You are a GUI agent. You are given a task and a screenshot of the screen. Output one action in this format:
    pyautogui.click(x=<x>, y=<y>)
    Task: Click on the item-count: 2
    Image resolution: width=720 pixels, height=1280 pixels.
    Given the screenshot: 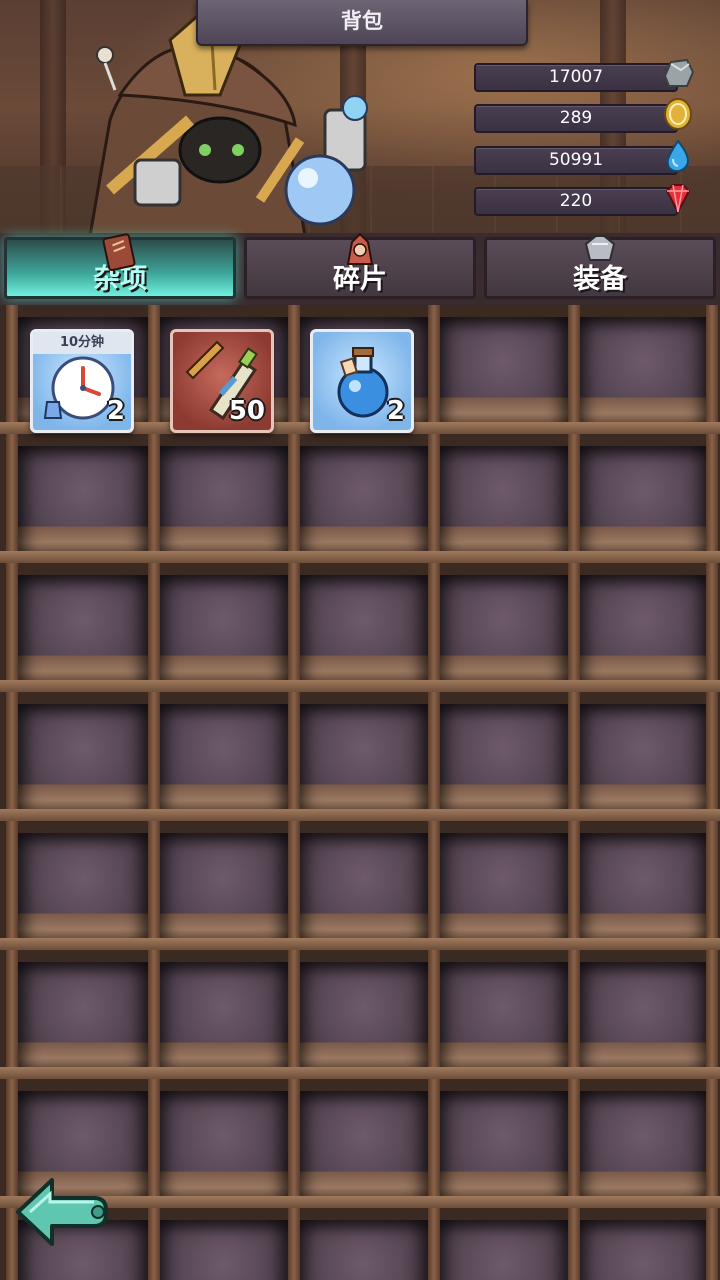 What is the action you would take?
    pyautogui.click(x=115, y=411)
    